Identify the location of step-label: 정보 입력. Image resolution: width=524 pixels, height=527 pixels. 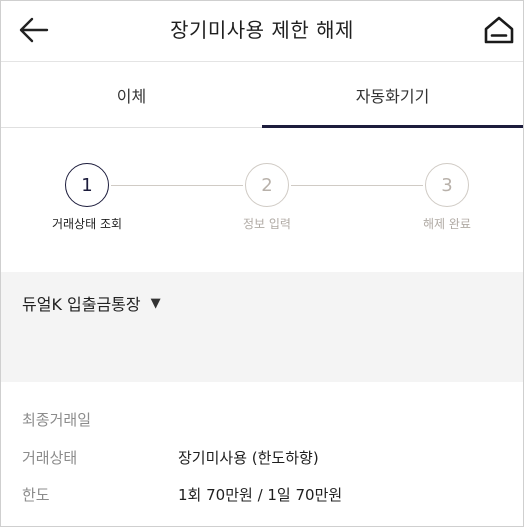
(267, 224).